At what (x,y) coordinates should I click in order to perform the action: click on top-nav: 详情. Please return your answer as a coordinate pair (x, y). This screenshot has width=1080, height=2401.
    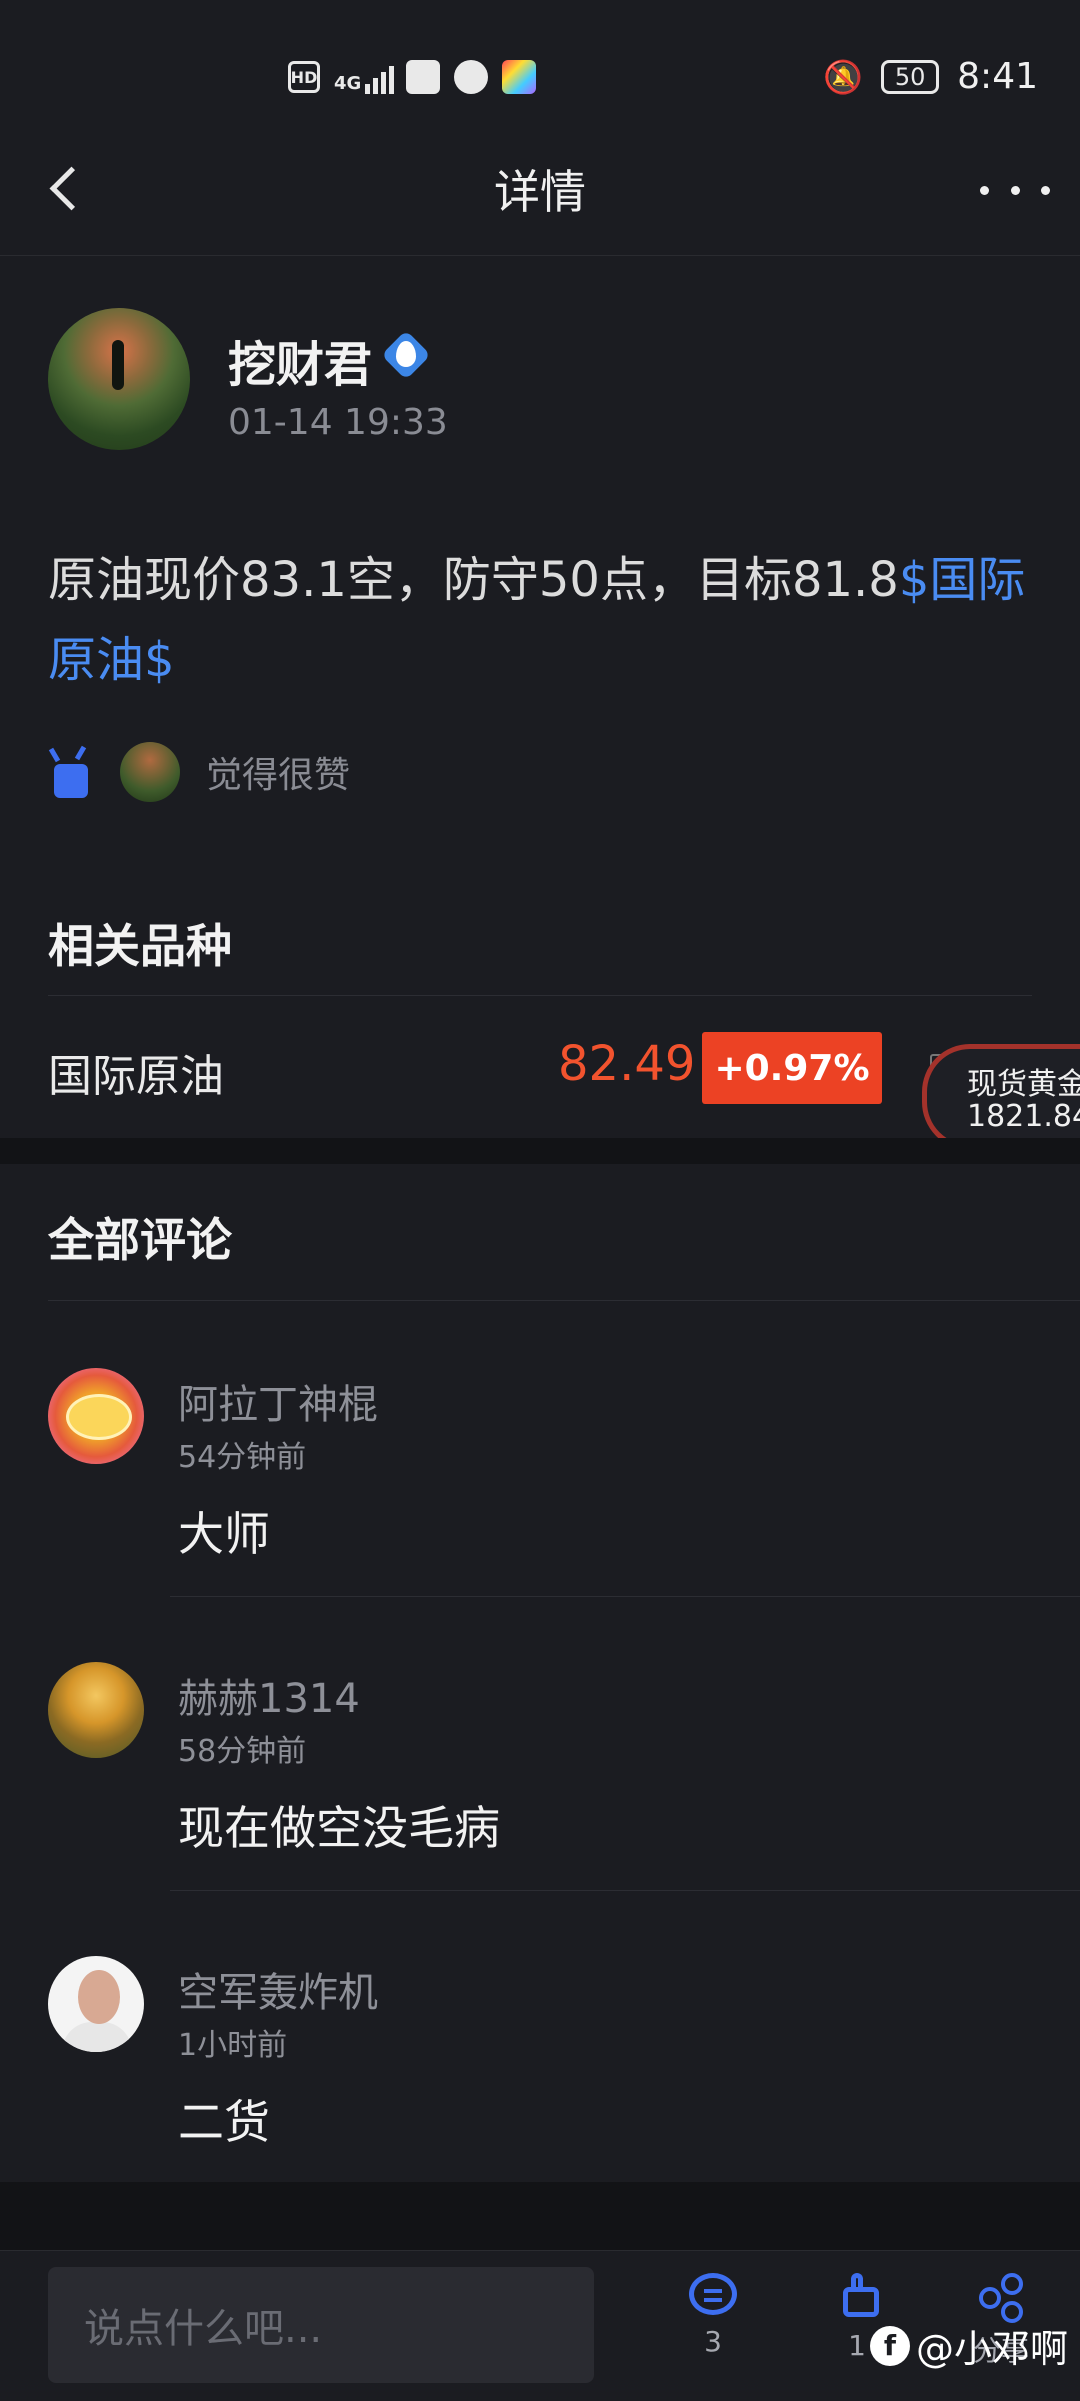
    Looking at the image, I should click on (540, 188).